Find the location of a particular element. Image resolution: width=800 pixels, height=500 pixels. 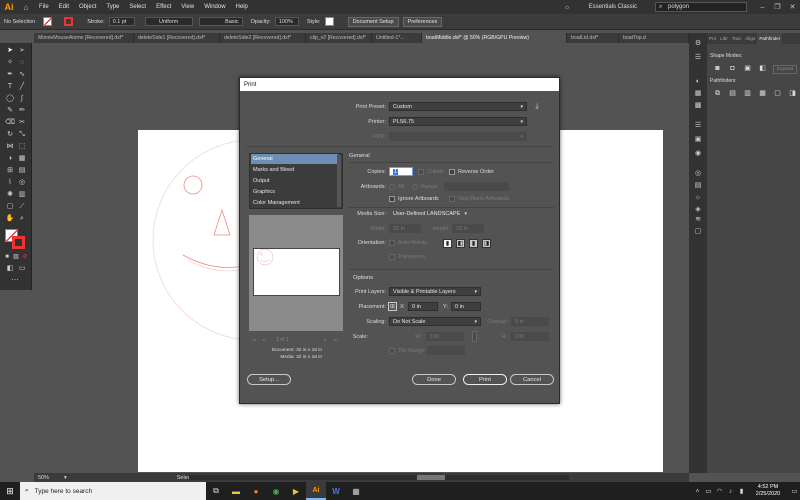

clock: 4:52 PM 2/25/2020 is located at coordinates (768, 491).